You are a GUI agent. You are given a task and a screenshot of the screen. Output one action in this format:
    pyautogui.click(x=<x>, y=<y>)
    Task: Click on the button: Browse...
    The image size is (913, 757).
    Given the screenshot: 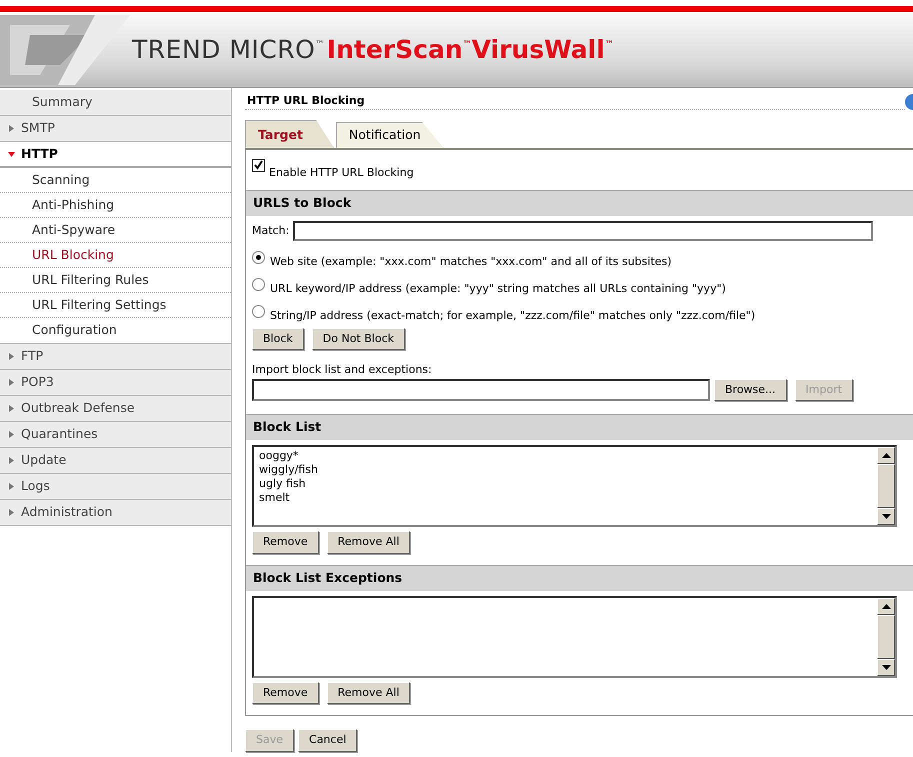 What is the action you would take?
    pyautogui.click(x=750, y=390)
    